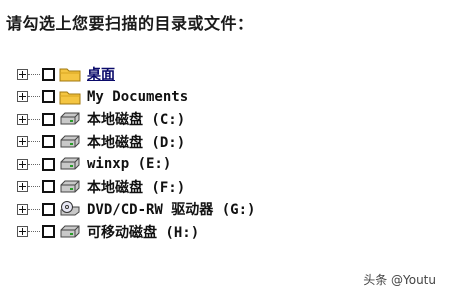 Image resolution: width=450 pixels, height=300 pixels. Describe the element at coordinates (224, 164) in the screenshot. I see `tree-item-drive-e: winxp (E:)` at that location.